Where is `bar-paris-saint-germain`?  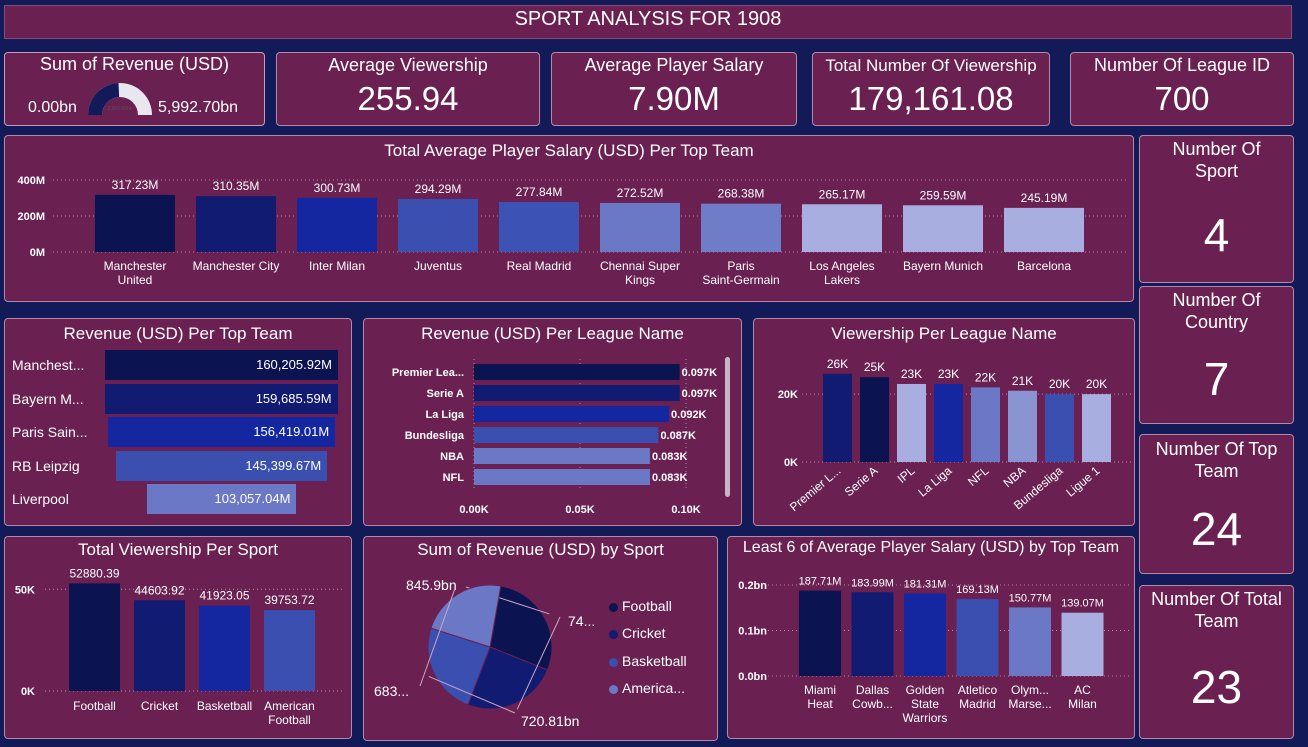 bar-paris-saint-germain is located at coordinates (741, 227).